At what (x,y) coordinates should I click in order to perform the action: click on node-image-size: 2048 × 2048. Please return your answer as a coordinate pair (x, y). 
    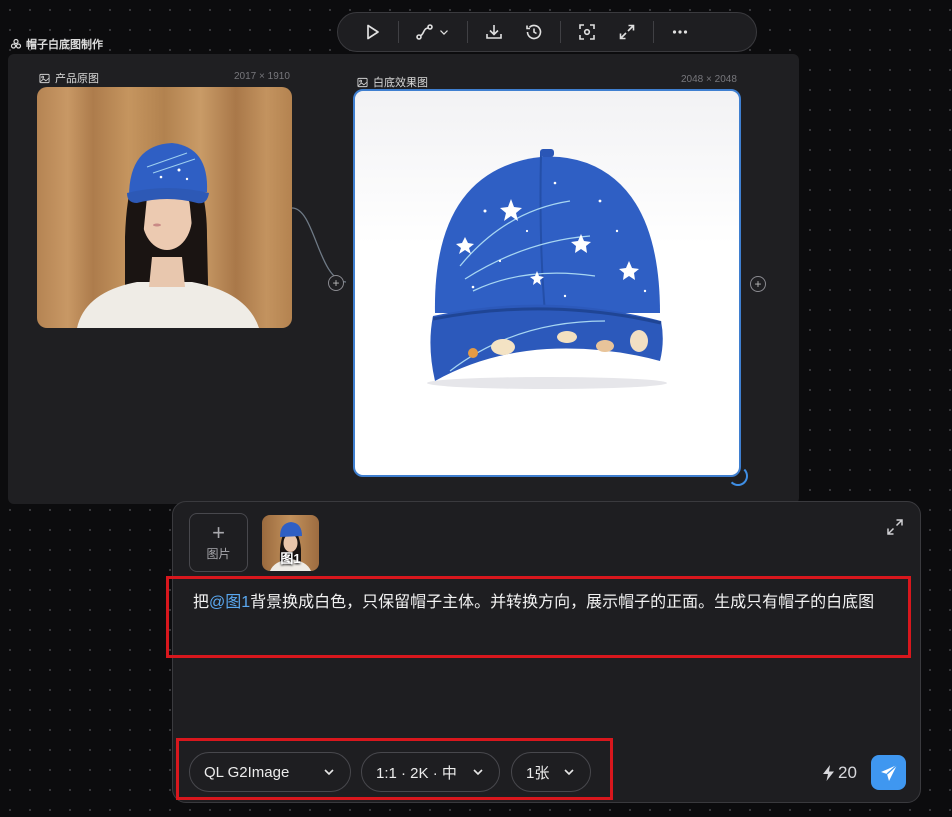
    Looking at the image, I should click on (709, 79).